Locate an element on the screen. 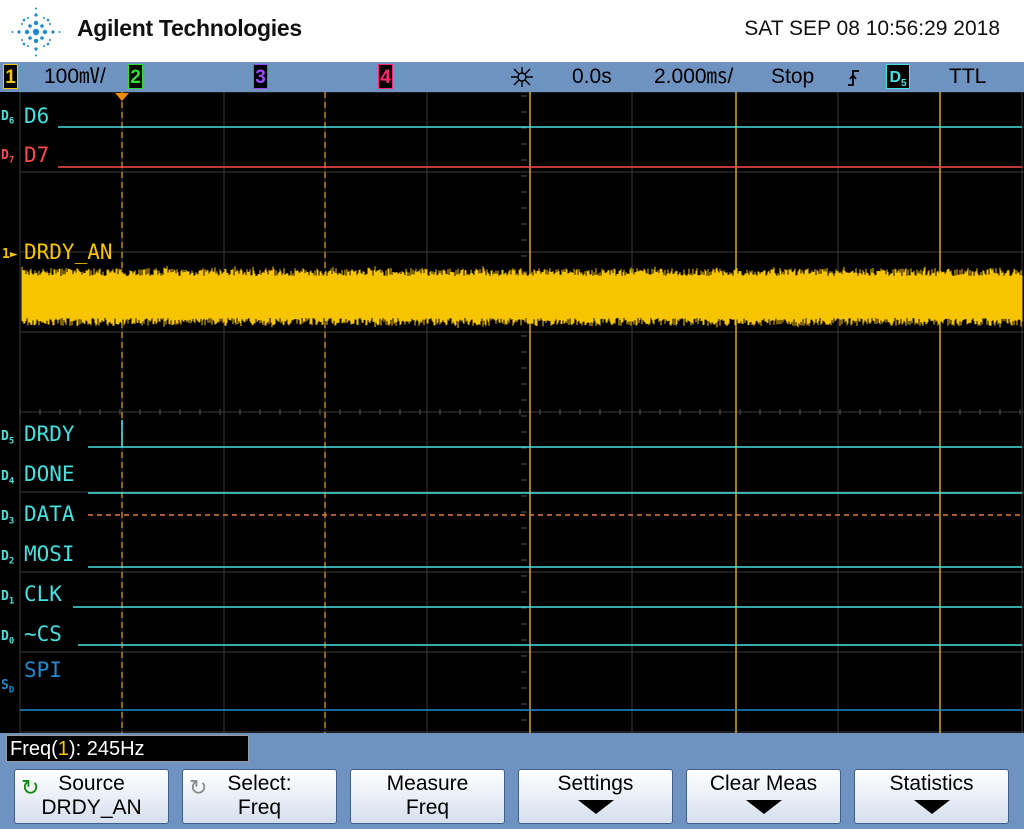 Image resolution: width=1024 pixels, height=829 pixels. agilent-spark-logo-icon is located at coordinates (36, 32).